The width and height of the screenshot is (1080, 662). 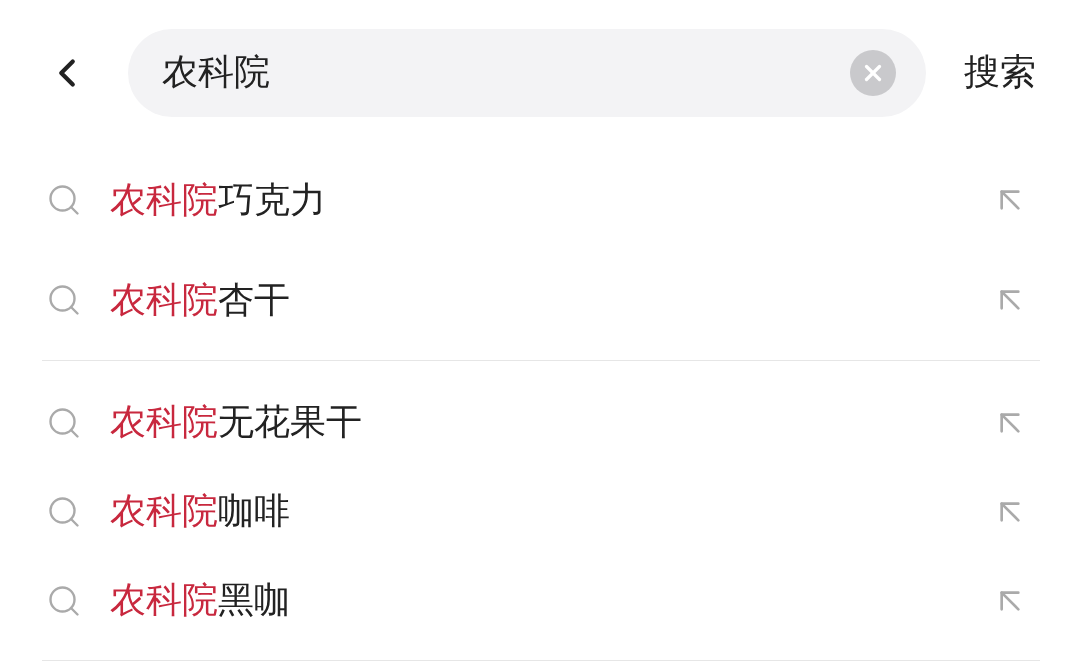 What do you see at coordinates (536, 511) in the screenshot?
I see `suggestion-text: 农科院咖啡` at bounding box center [536, 511].